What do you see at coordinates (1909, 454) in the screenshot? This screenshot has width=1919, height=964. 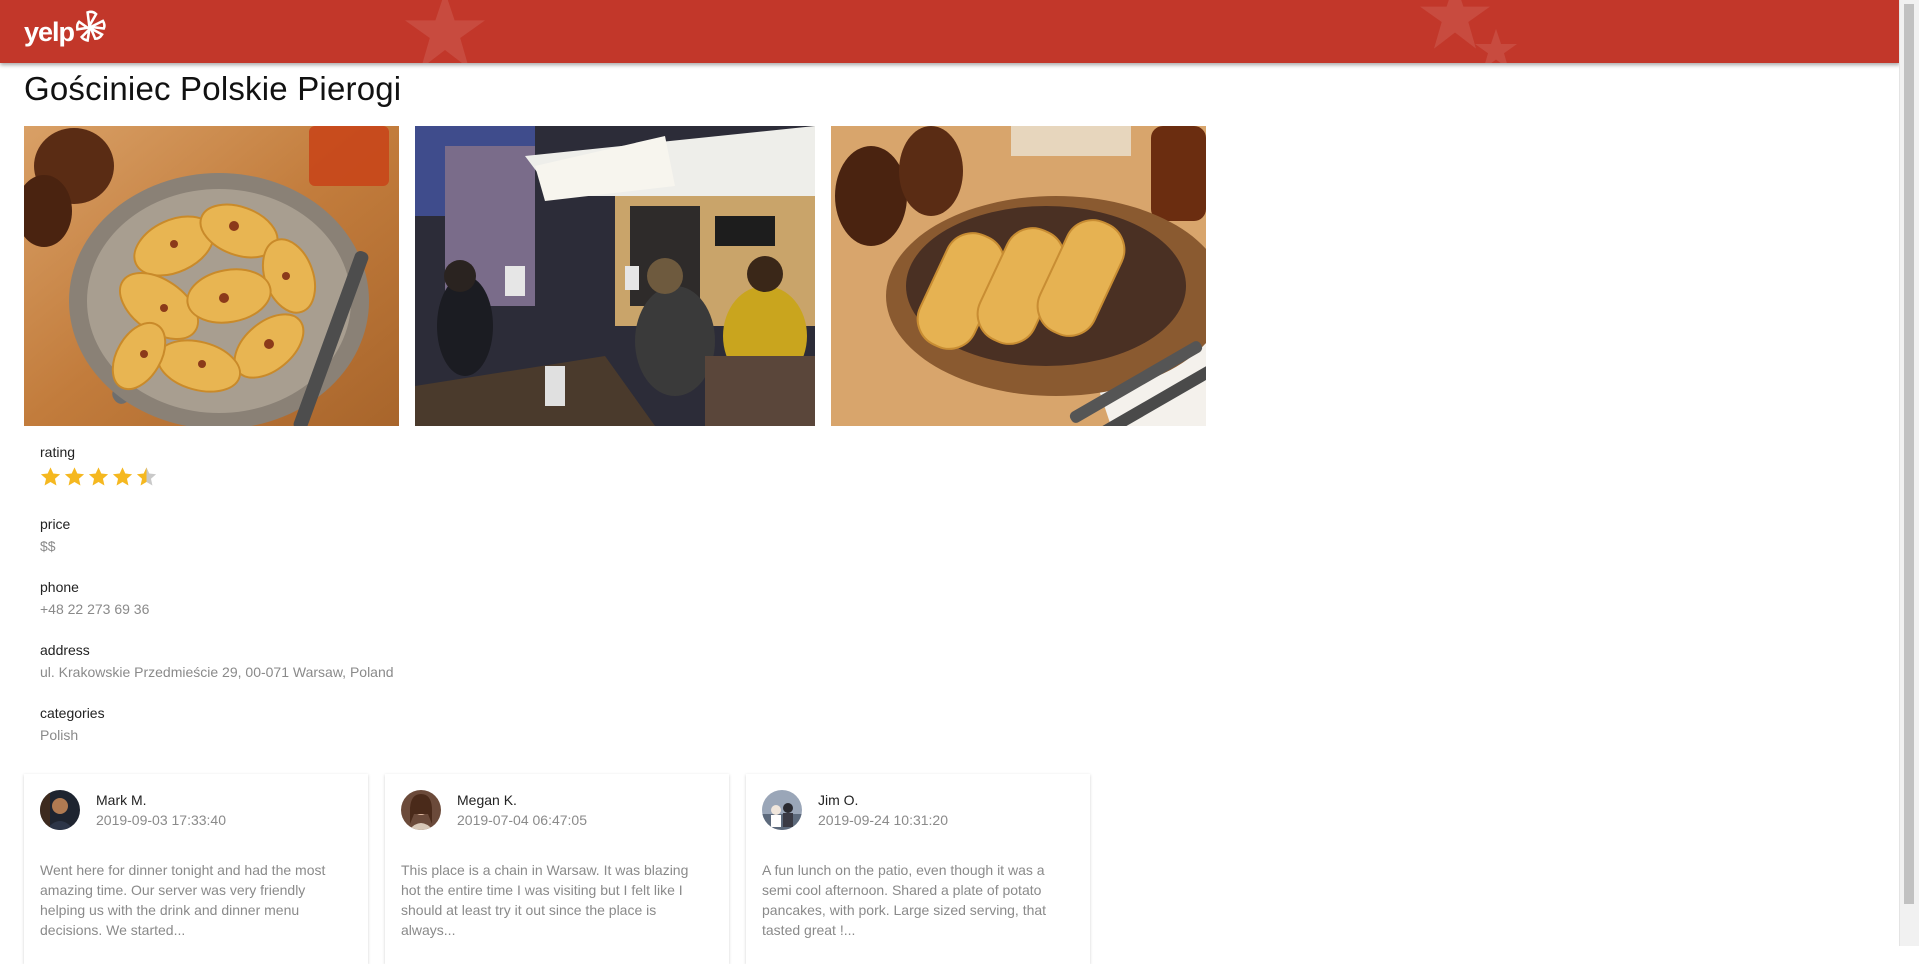 I see `scrollbar-thumb` at bounding box center [1909, 454].